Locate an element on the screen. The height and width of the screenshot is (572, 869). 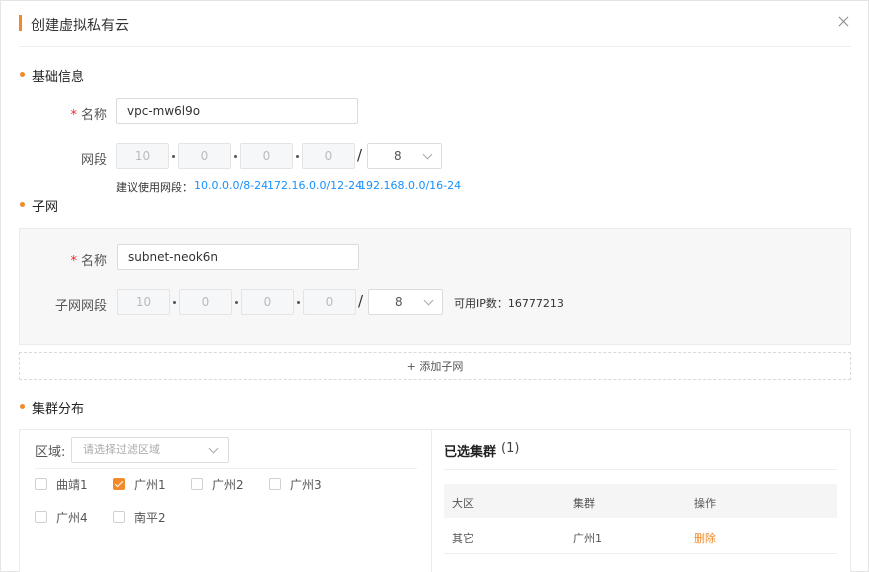
picker-divider is located at coordinates (226, 468).